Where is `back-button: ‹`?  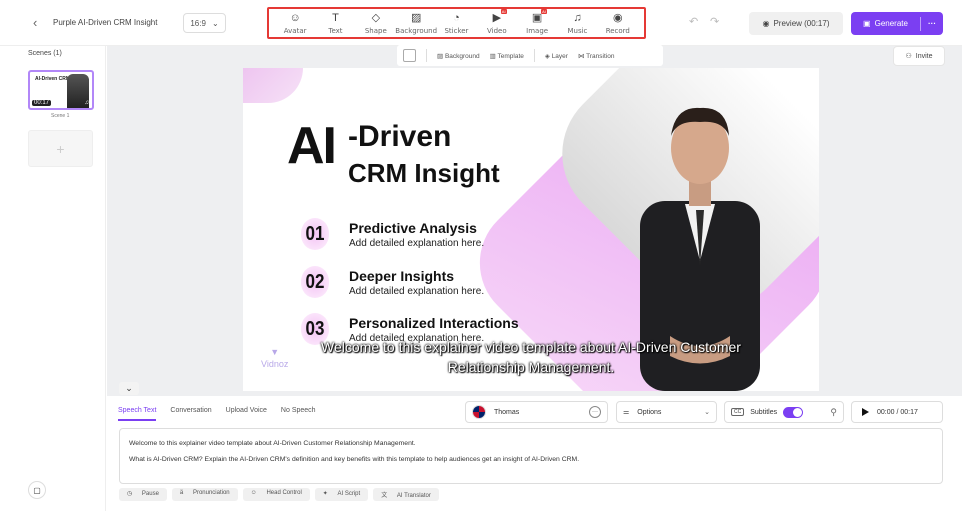
back-button: ‹ is located at coordinates (35, 22).